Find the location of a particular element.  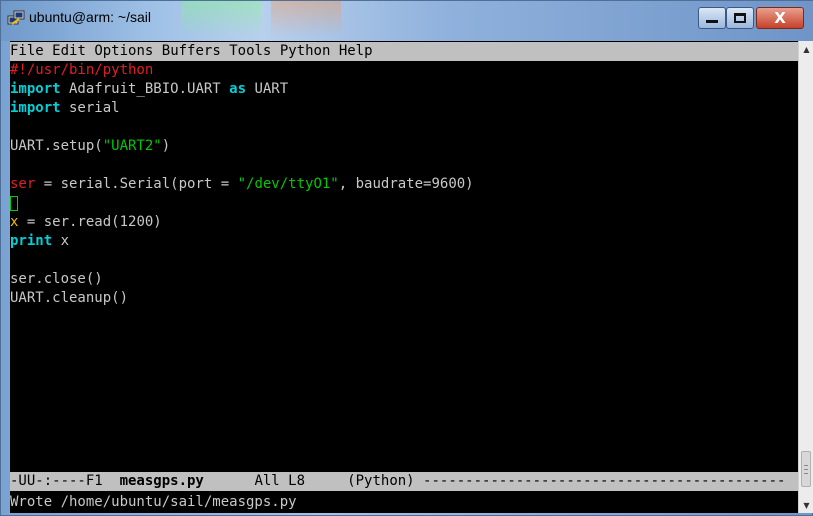

major-mode: (Python) is located at coordinates (381, 481).